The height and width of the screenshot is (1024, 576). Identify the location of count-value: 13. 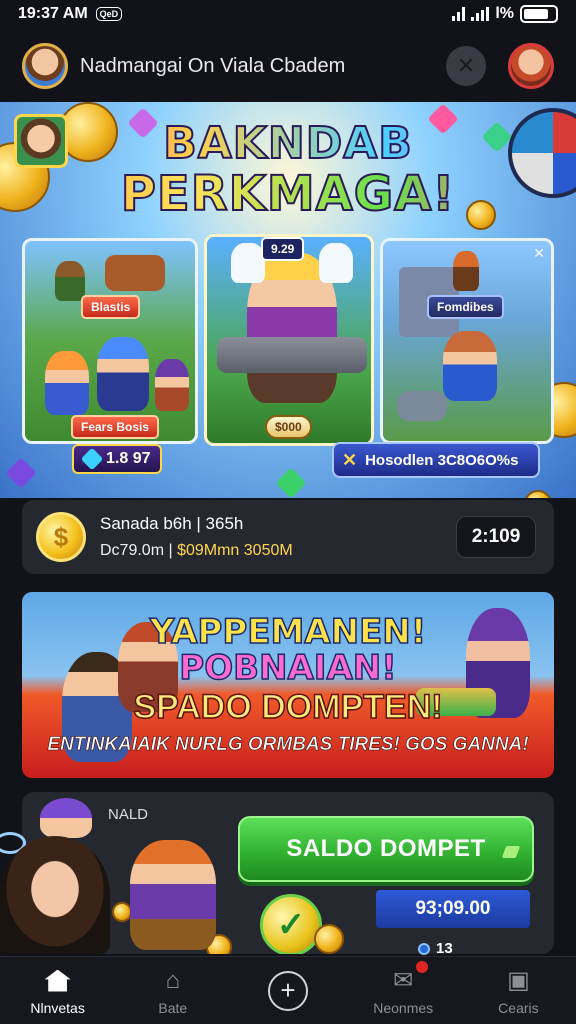
(444, 948).